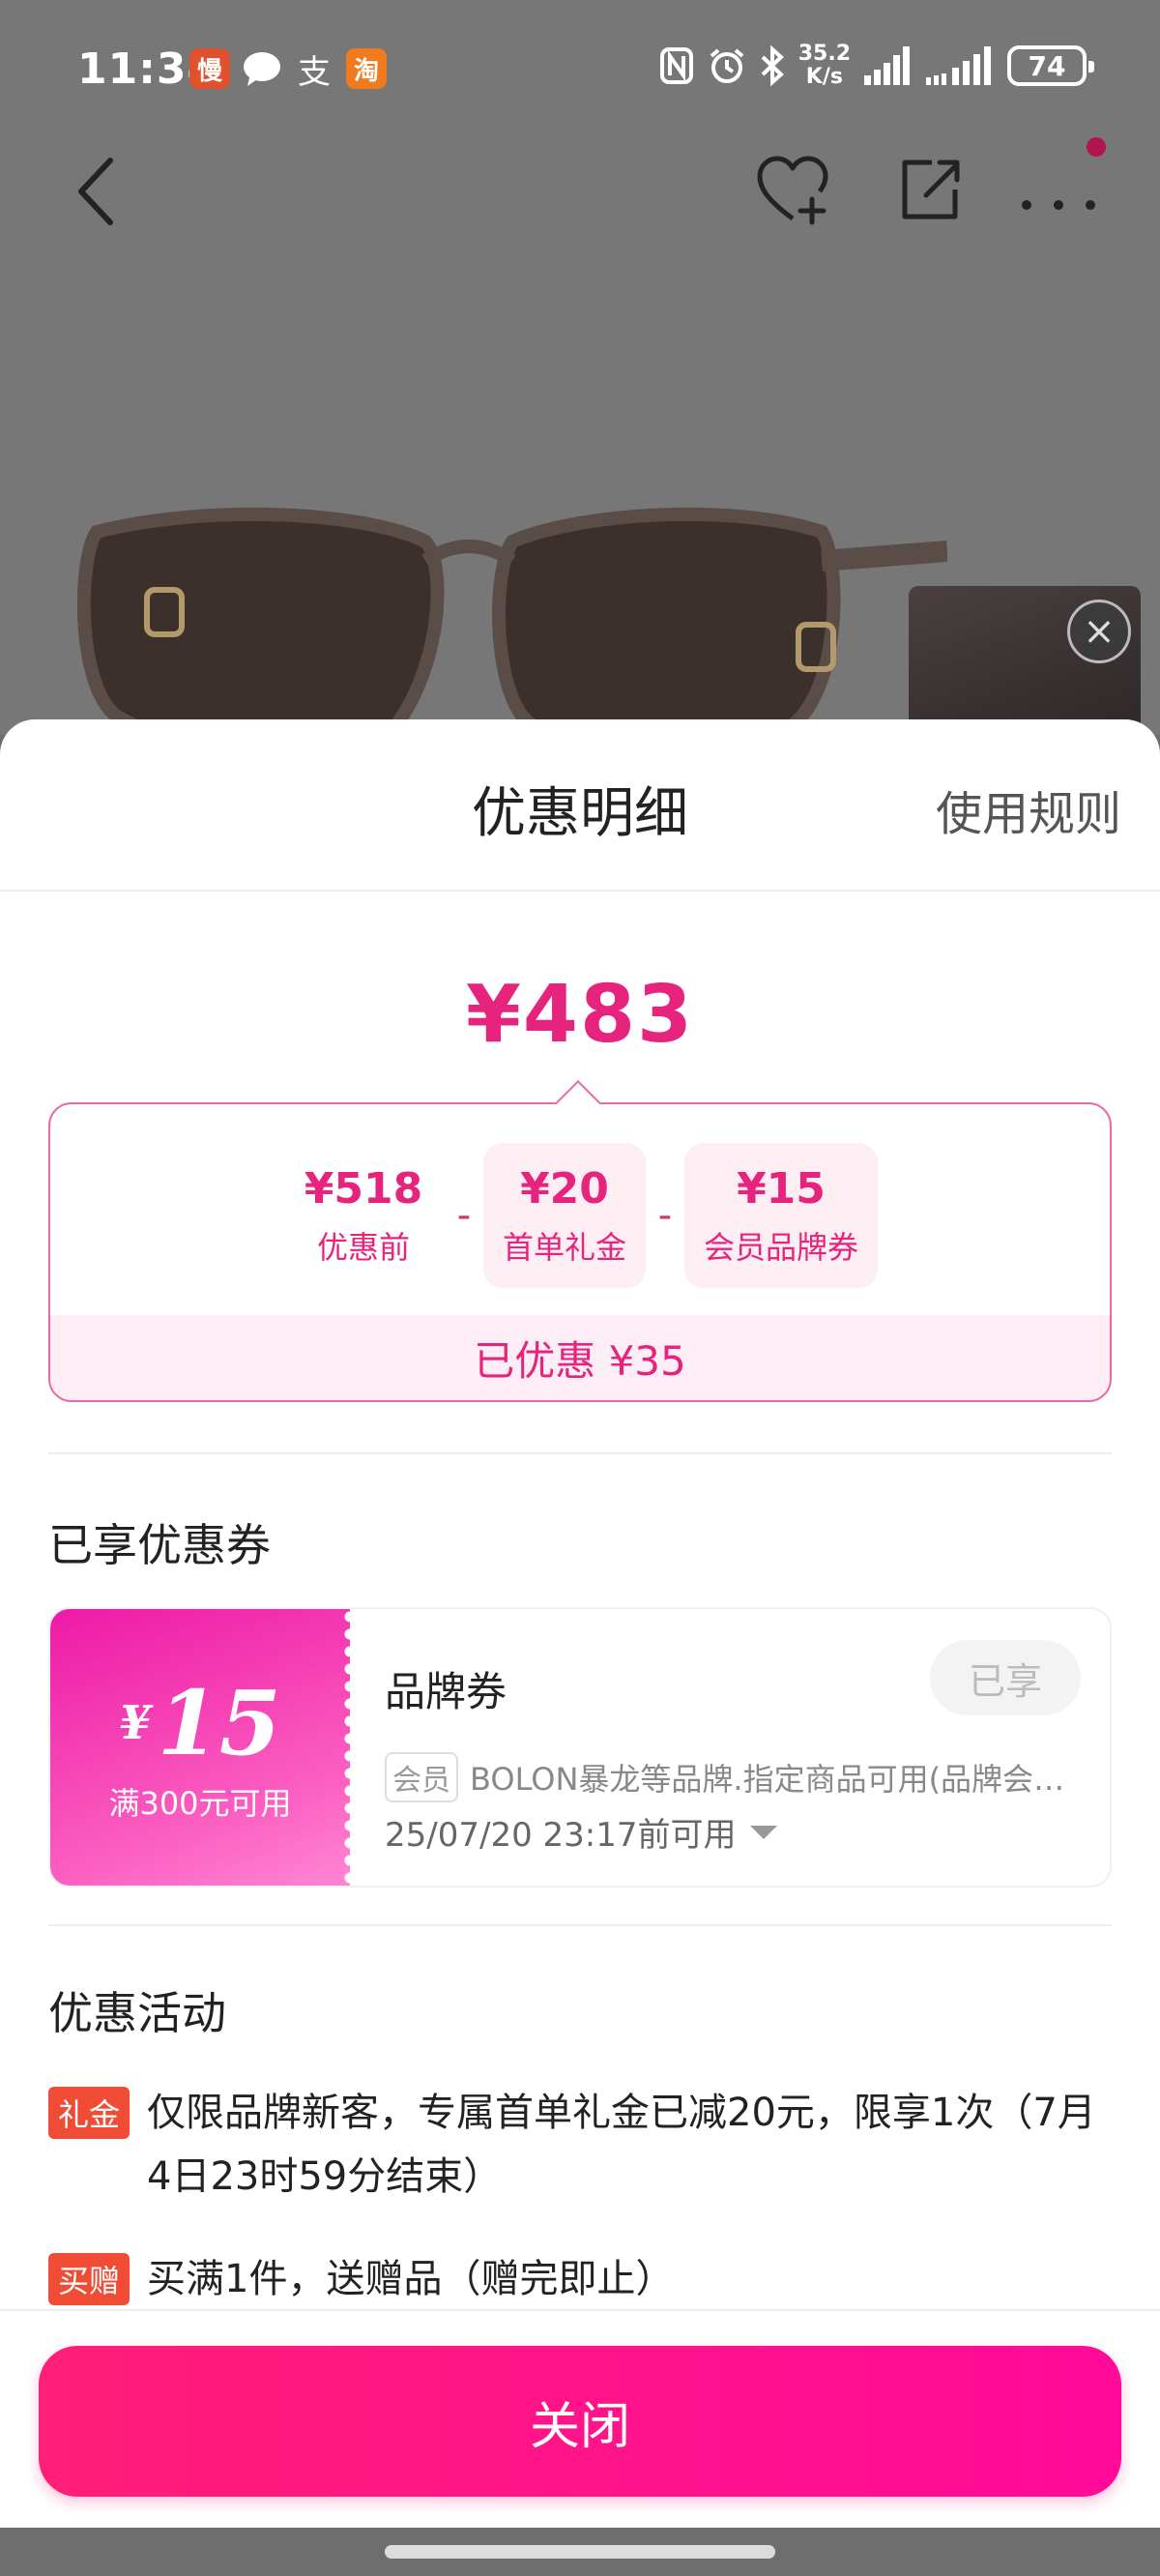 The width and height of the screenshot is (1160, 2576). Describe the element at coordinates (363, 1215) in the screenshot. I see `original-price-item: ¥518 优惠前` at that location.